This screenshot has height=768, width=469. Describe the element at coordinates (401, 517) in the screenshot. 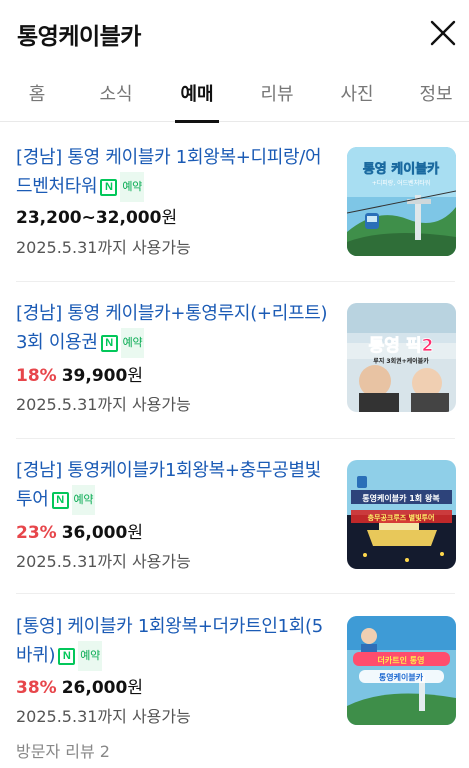

I see `thumb-subtext: 충무공크루즈 별빛투어` at that location.